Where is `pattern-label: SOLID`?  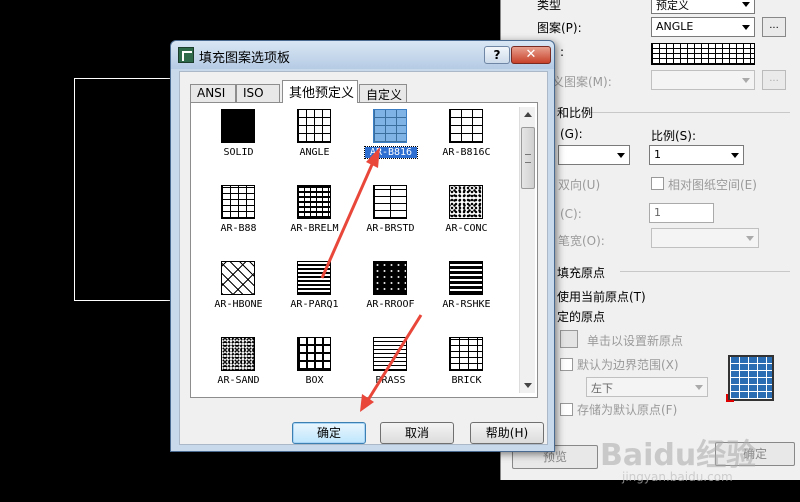
pattern-label: SOLID is located at coordinates (238, 152).